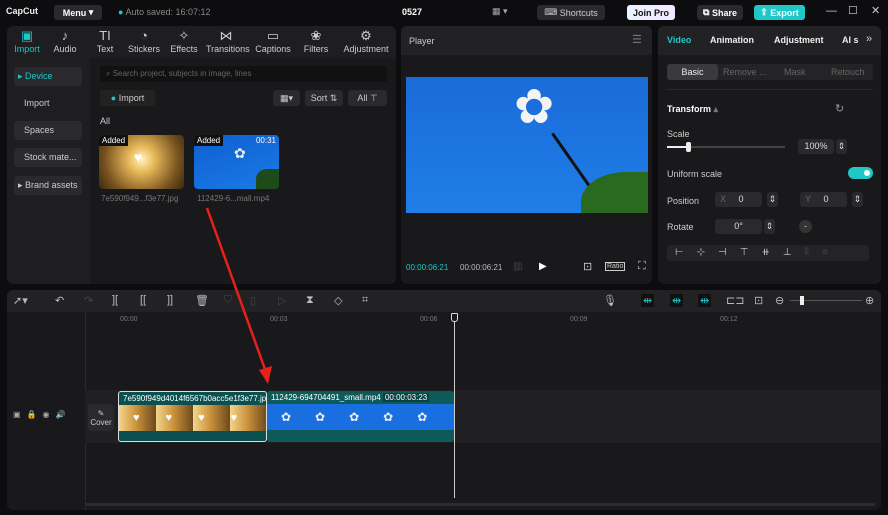  Describe the element at coordinates (265, 375) in the screenshot. I see `annotation-arrow-head` at that location.